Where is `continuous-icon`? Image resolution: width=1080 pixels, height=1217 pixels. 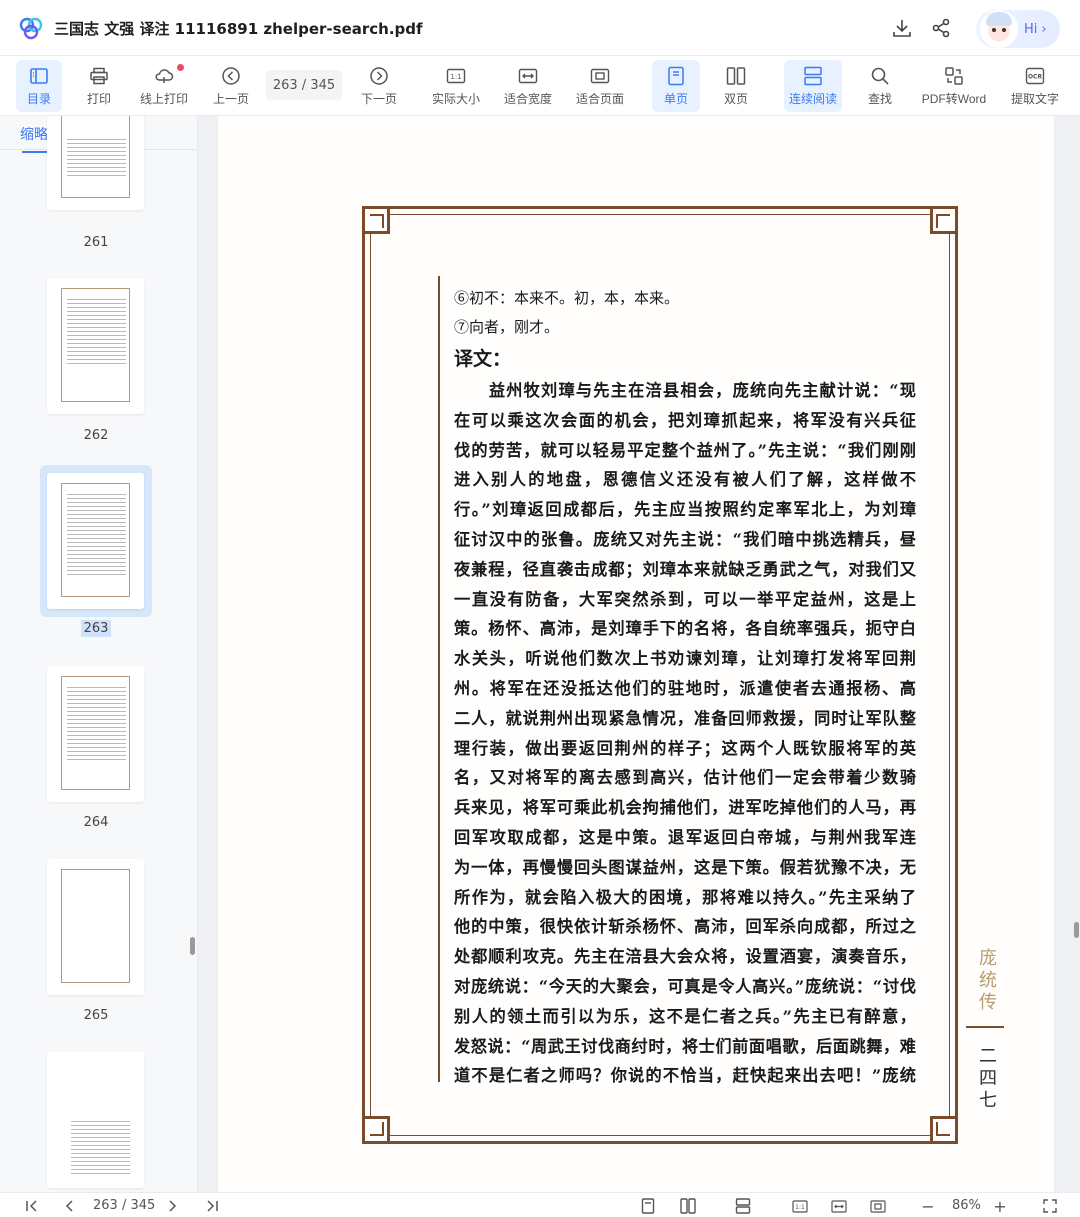 continuous-icon is located at coordinates (743, 1206).